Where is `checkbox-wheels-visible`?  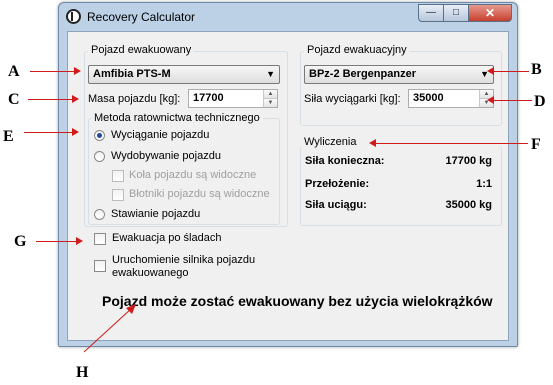 checkbox-wheels-visible is located at coordinates (118, 176).